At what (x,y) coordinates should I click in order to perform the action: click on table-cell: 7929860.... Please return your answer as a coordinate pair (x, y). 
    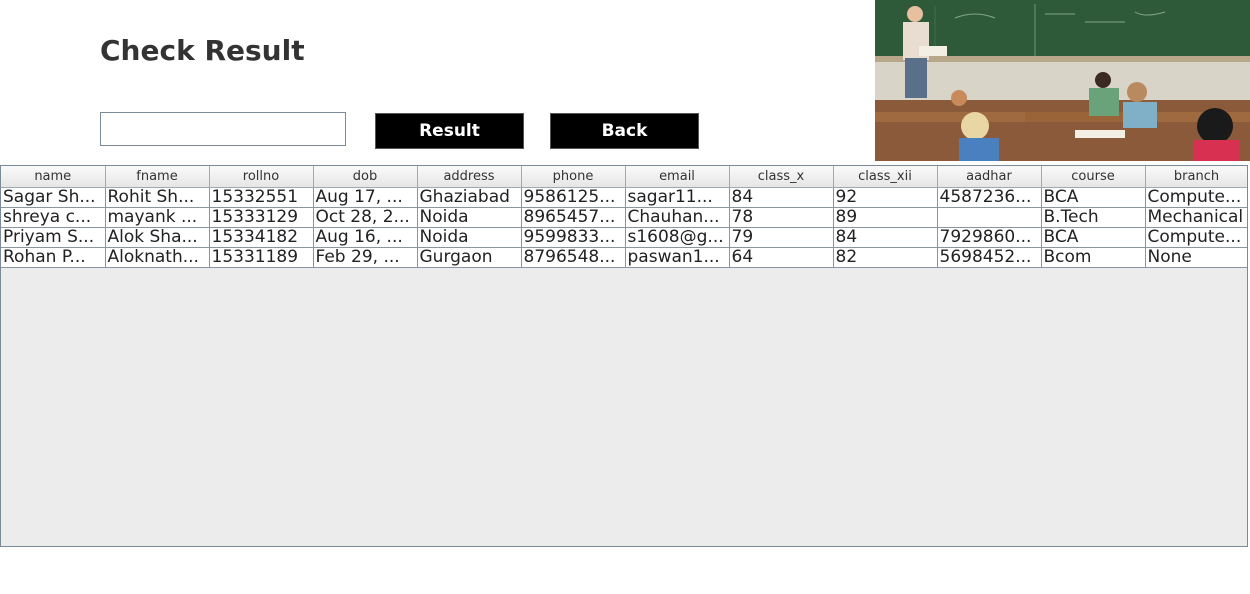
    Looking at the image, I should click on (989, 237).